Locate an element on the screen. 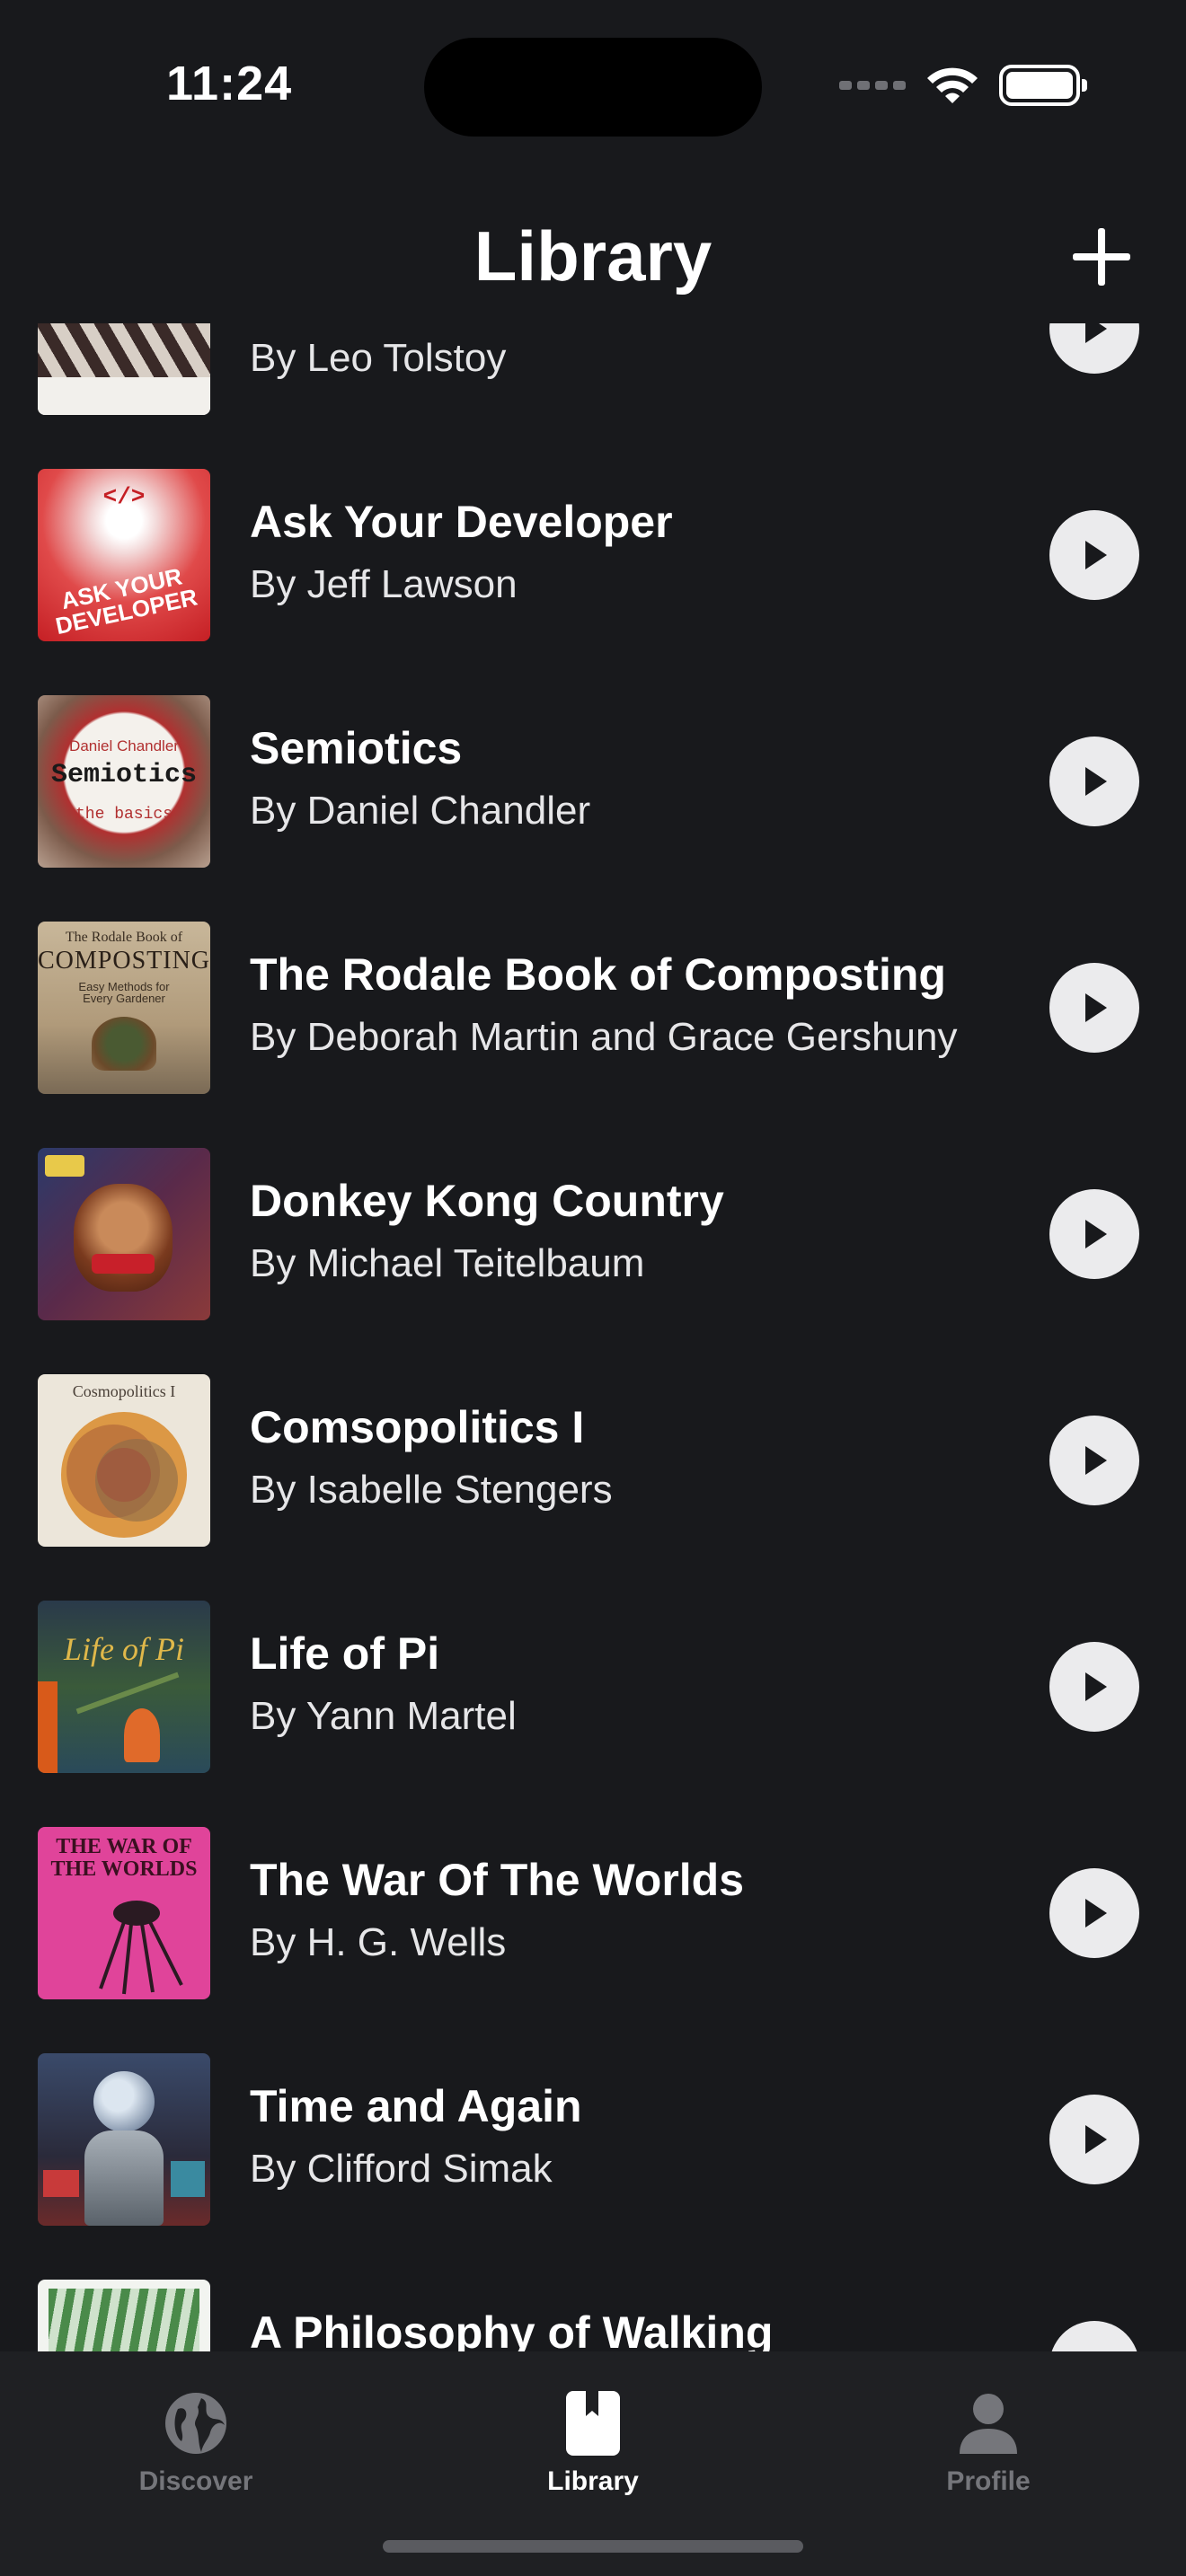 This screenshot has width=1186, height=2576. cover-text: Life of Pi is located at coordinates (124, 1649).